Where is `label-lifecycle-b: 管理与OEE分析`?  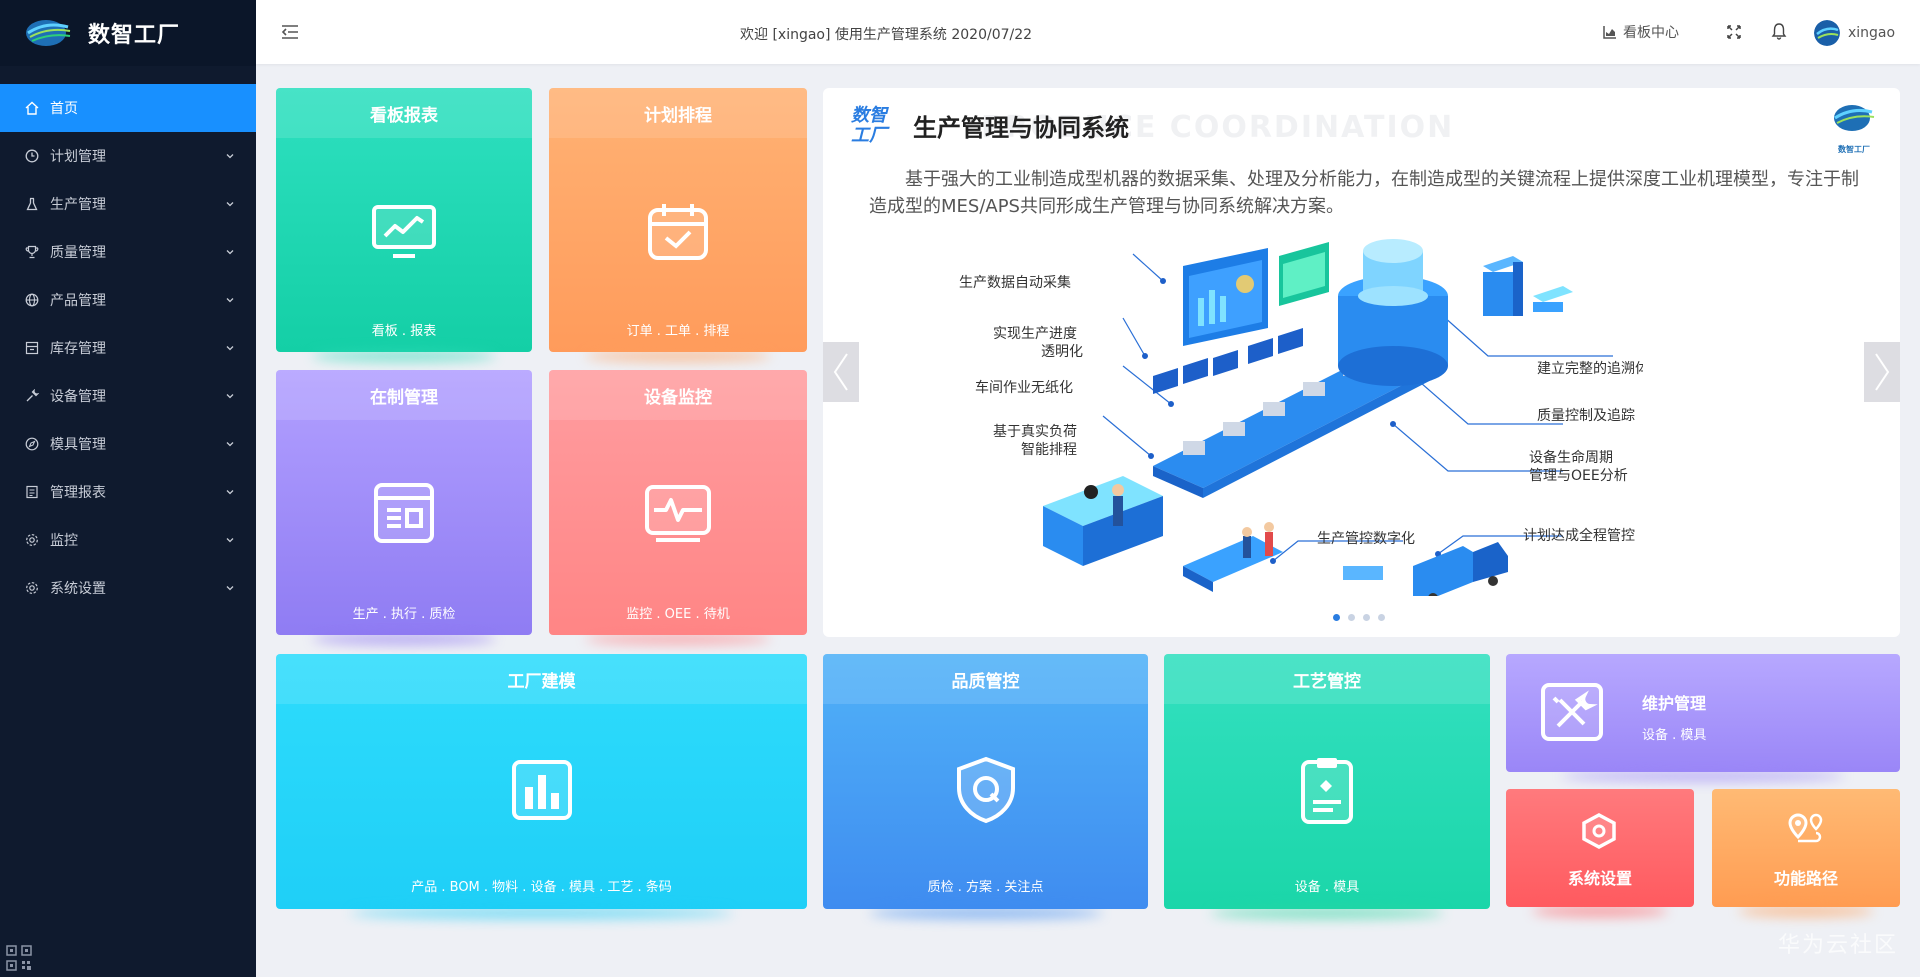
label-lifecycle-b: 管理与OEE分析 is located at coordinates (1578, 476).